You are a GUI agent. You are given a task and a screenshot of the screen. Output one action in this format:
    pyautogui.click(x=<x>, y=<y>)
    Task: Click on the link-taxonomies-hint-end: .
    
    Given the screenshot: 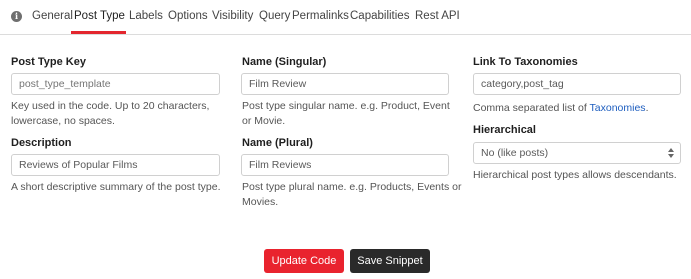 What is the action you would take?
    pyautogui.click(x=647, y=108)
    